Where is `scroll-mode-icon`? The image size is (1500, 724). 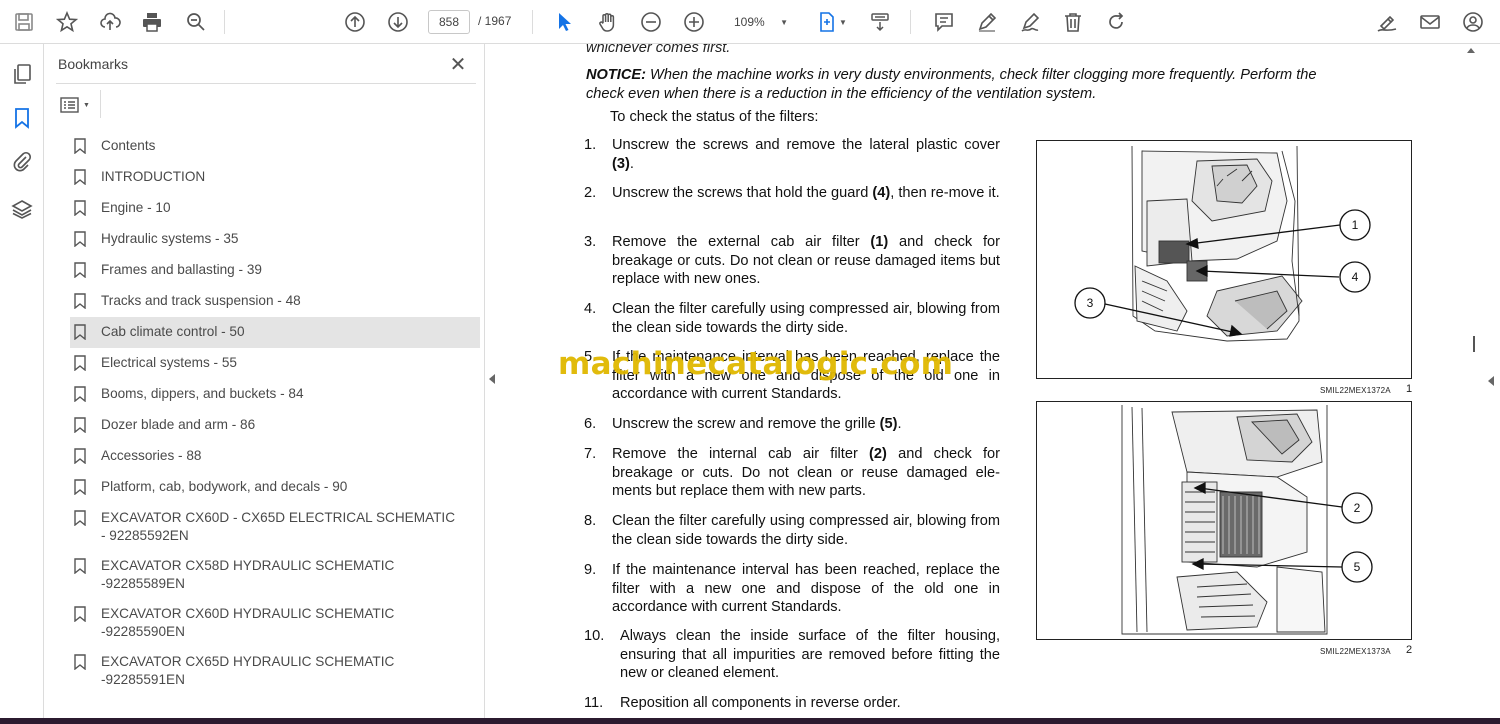
scroll-mode-icon is located at coordinates (880, 22).